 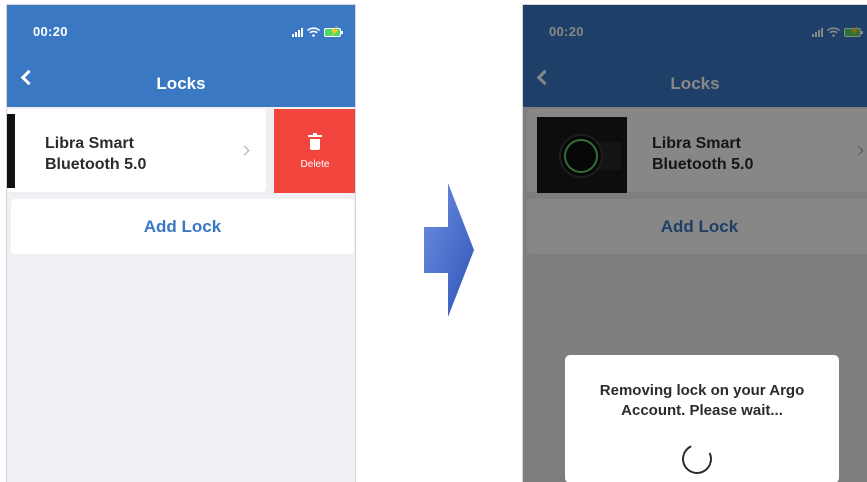 I want to click on loading-spinner-icon, so click(x=697, y=459).